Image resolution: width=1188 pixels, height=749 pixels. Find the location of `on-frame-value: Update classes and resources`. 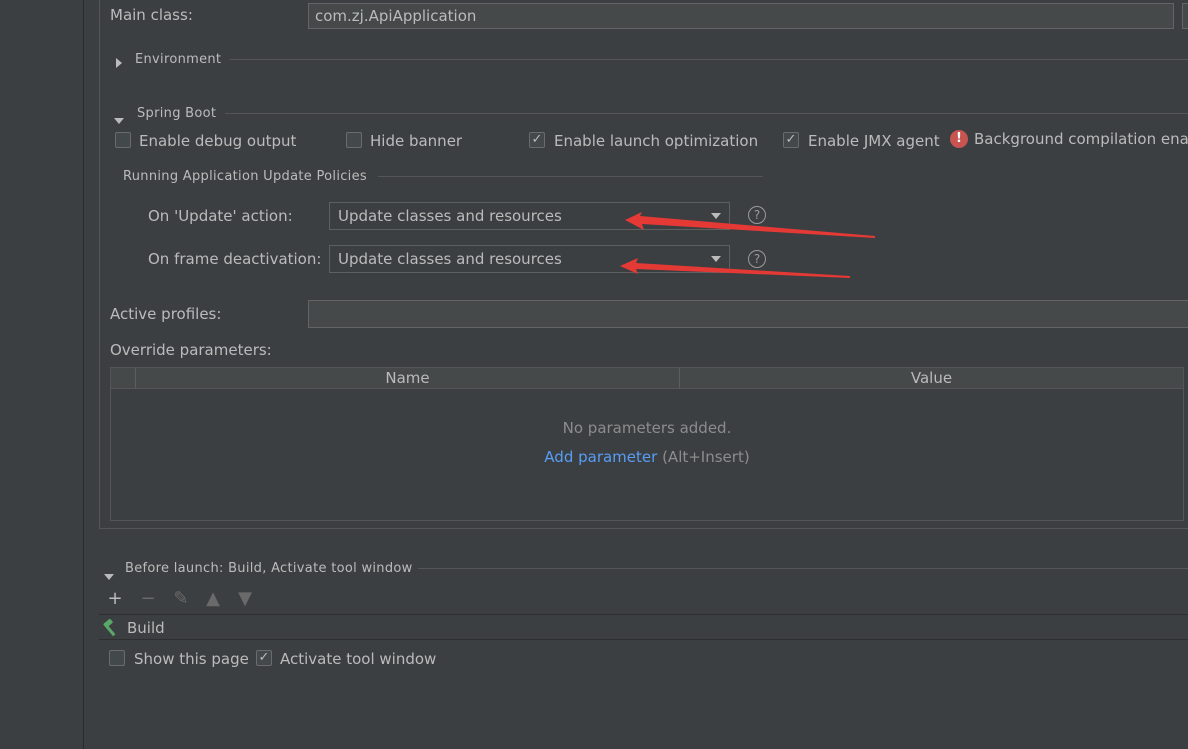

on-frame-value: Update classes and resources is located at coordinates (450, 259).